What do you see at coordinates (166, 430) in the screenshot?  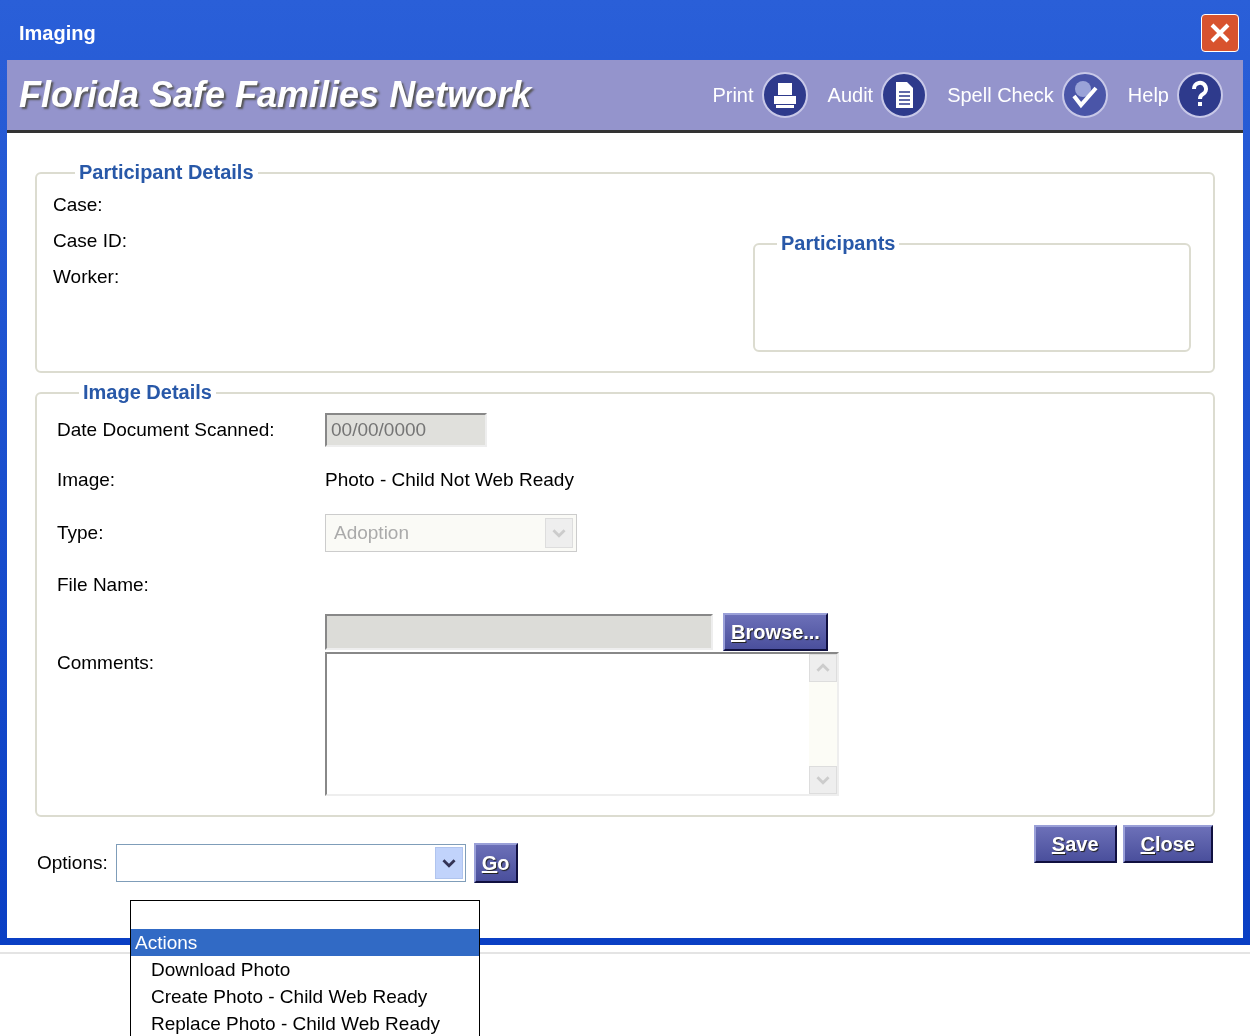 I see `field-label: Date Document Scanned:` at bounding box center [166, 430].